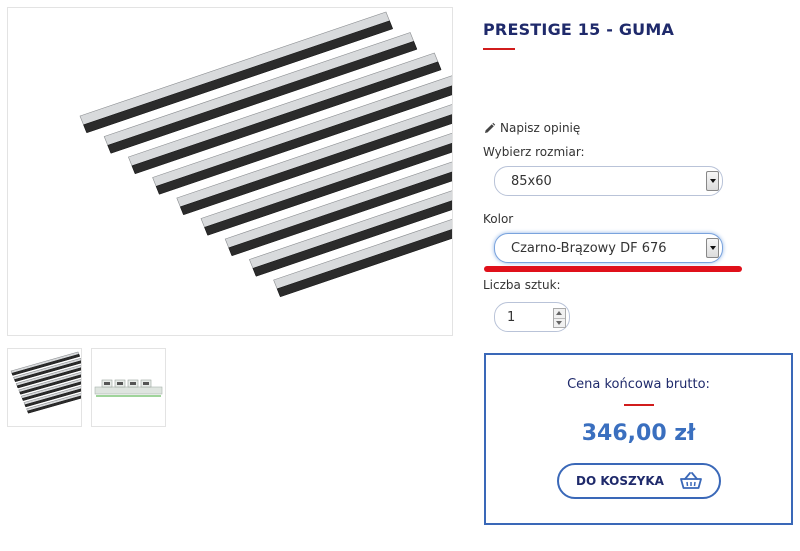 The width and height of the screenshot is (800, 551). I want to click on quantity-value: 1, so click(511, 317).